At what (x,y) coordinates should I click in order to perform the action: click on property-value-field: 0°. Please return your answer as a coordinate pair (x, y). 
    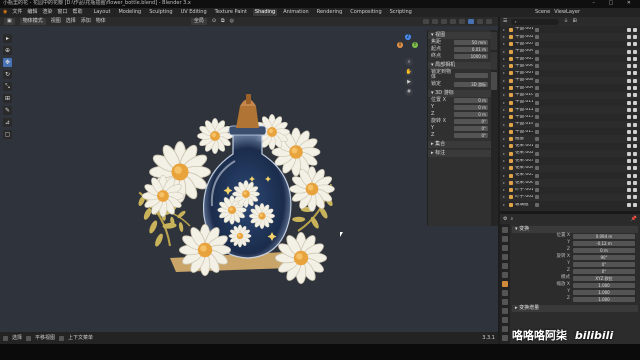
    Looking at the image, I should click on (604, 271).